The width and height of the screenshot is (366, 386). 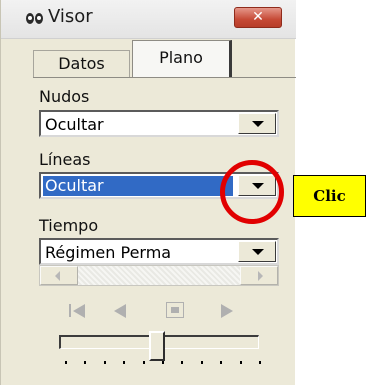 What do you see at coordinates (69, 225) in the screenshot?
I see `tiempo-label: Tiempo` at bounding box center [69, 225].